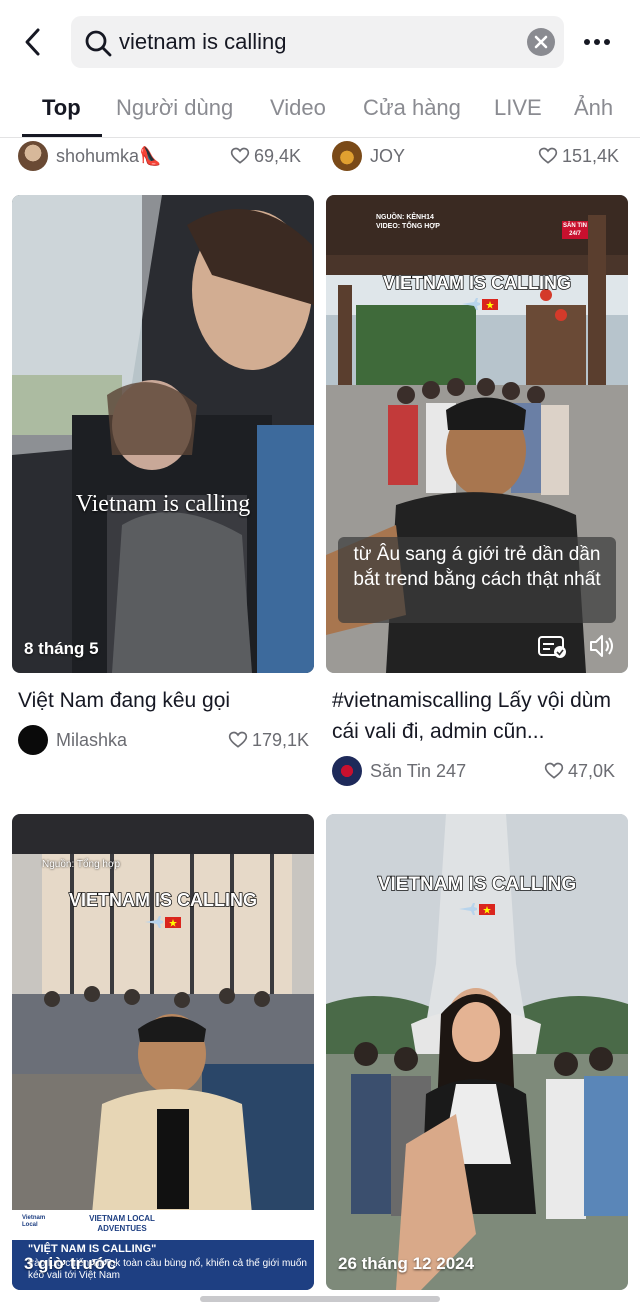 The width and height of the screenshot is (640, 1309). Describe the element at coordinates (61, 648) in the screenshot. I see `post-date: 8 tháng 5` at that location.